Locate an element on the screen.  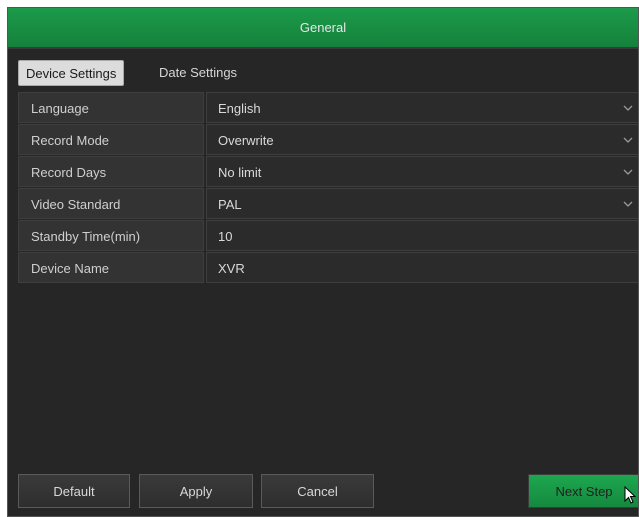
setting-label: Record Days is located at coordinates (111, 171).